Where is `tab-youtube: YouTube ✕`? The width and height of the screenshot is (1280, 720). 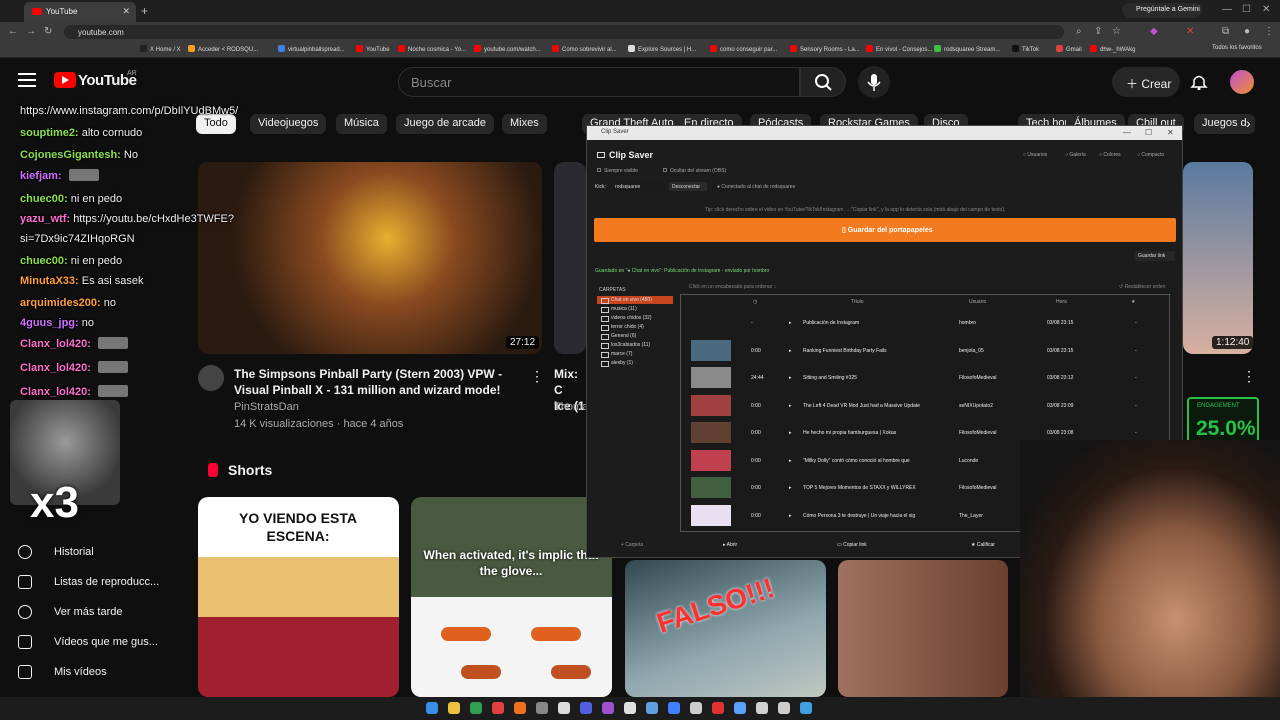 tab-youtube: YouTube ✕ is located at coordinates (80, 12).